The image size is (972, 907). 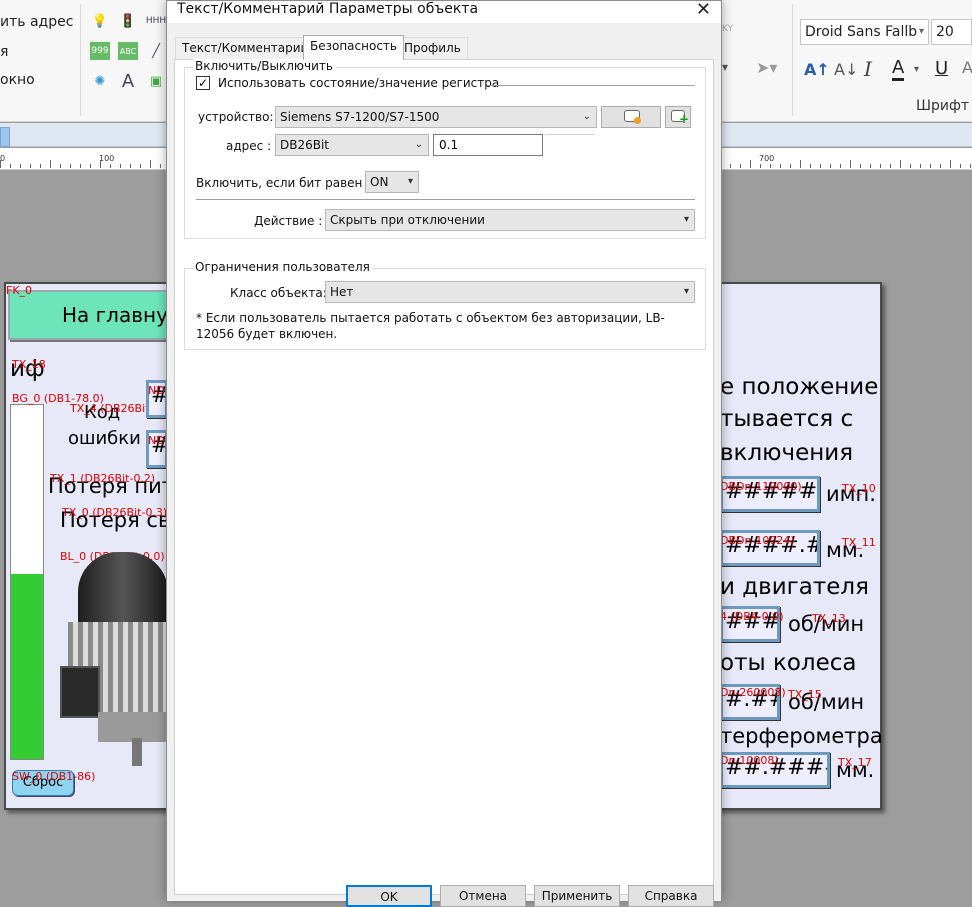 I want to click on apply-button: Применить, so click(x=577, y=896).